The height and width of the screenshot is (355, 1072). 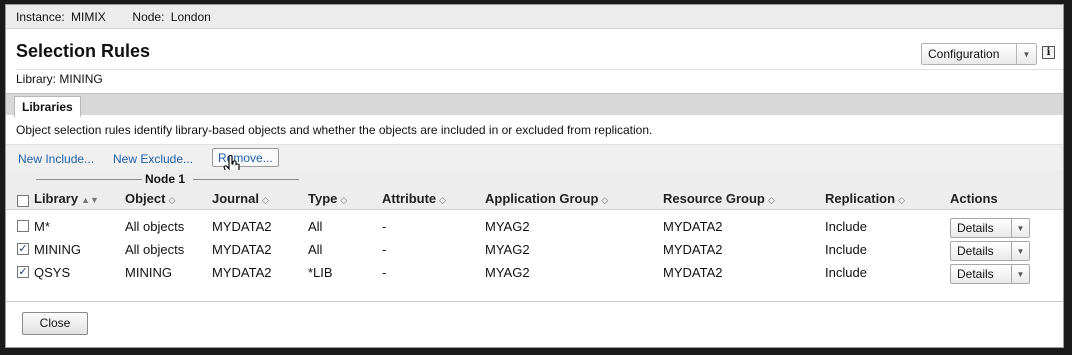 I want to click on column-header-application-group: Application Group ◇, so click(x=546, y=198).